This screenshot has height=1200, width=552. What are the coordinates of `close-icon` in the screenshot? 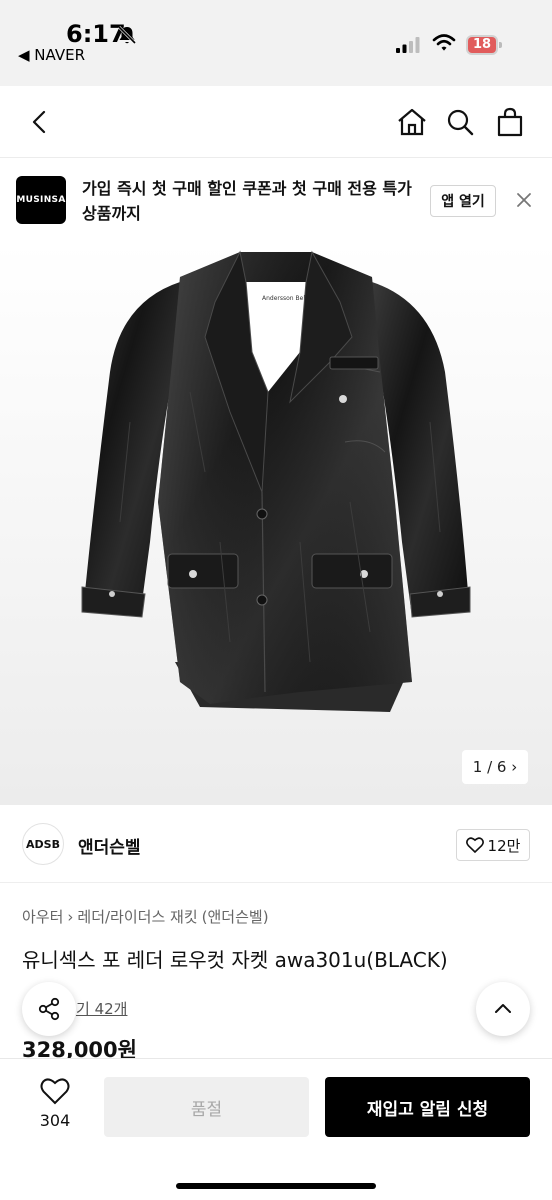 It's located at (524, 200).